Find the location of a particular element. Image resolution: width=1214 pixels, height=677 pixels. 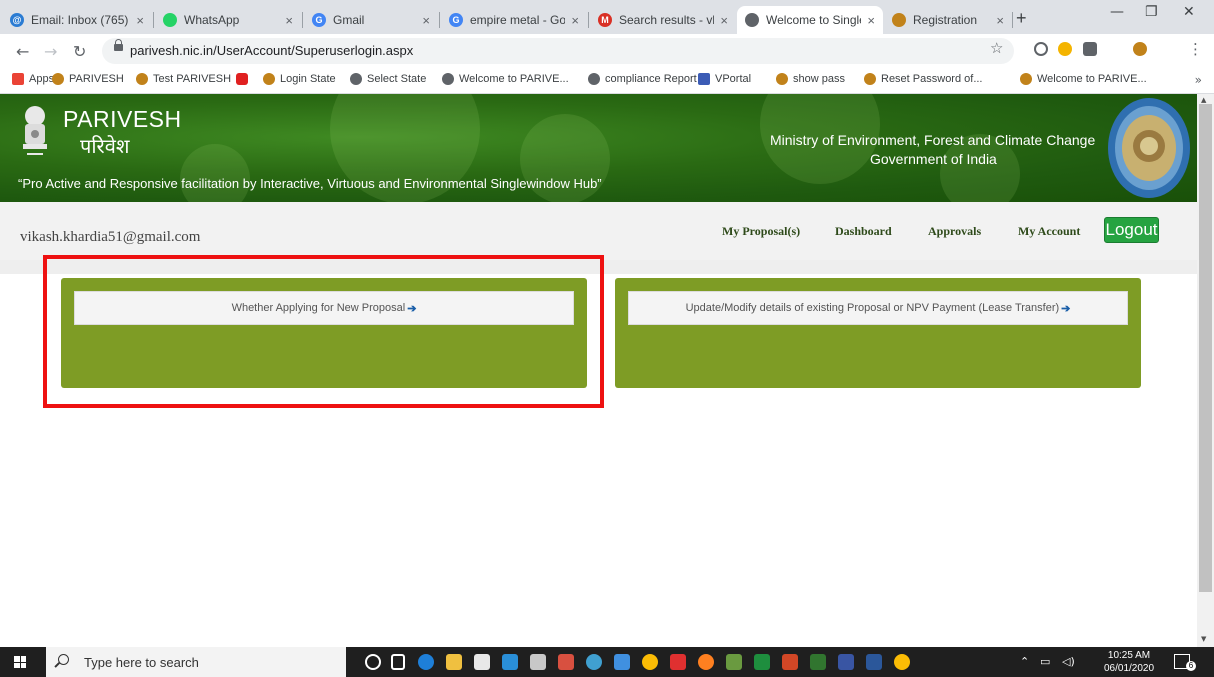

bookmark-login-state: Login State is located at coordinates (299, 79).